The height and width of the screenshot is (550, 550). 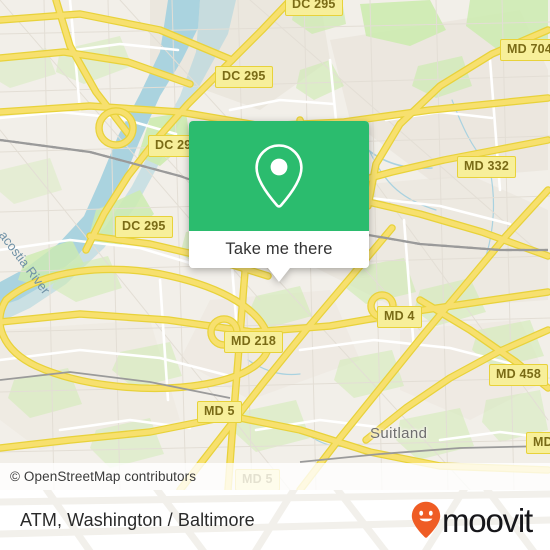 I want to click on road-shield-md-458: MD 458, so click(x=518, y=375).